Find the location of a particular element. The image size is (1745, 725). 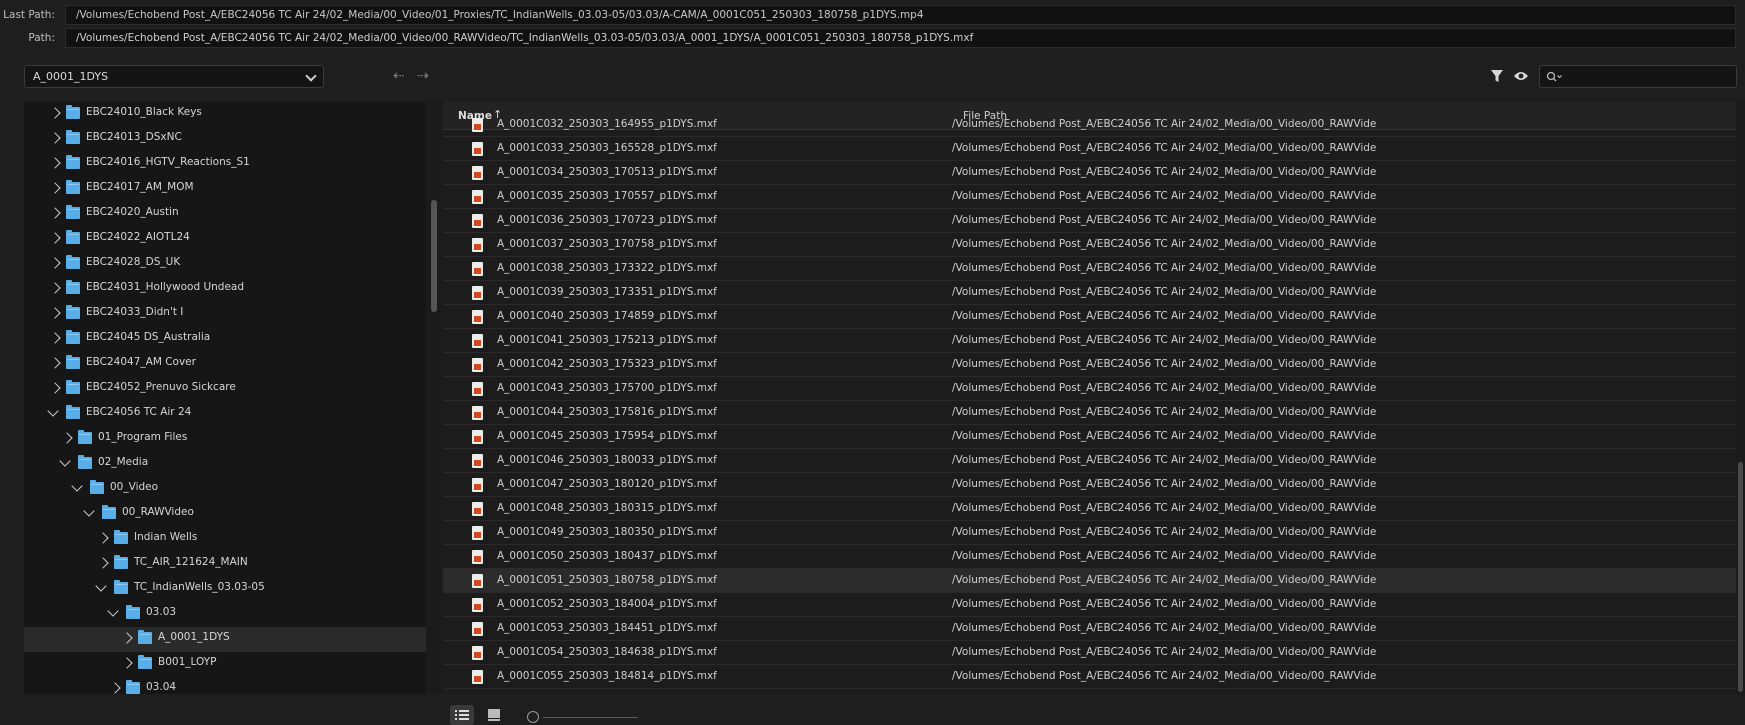

tree-scrollbar-thumb is located at coordinates (434, 256).